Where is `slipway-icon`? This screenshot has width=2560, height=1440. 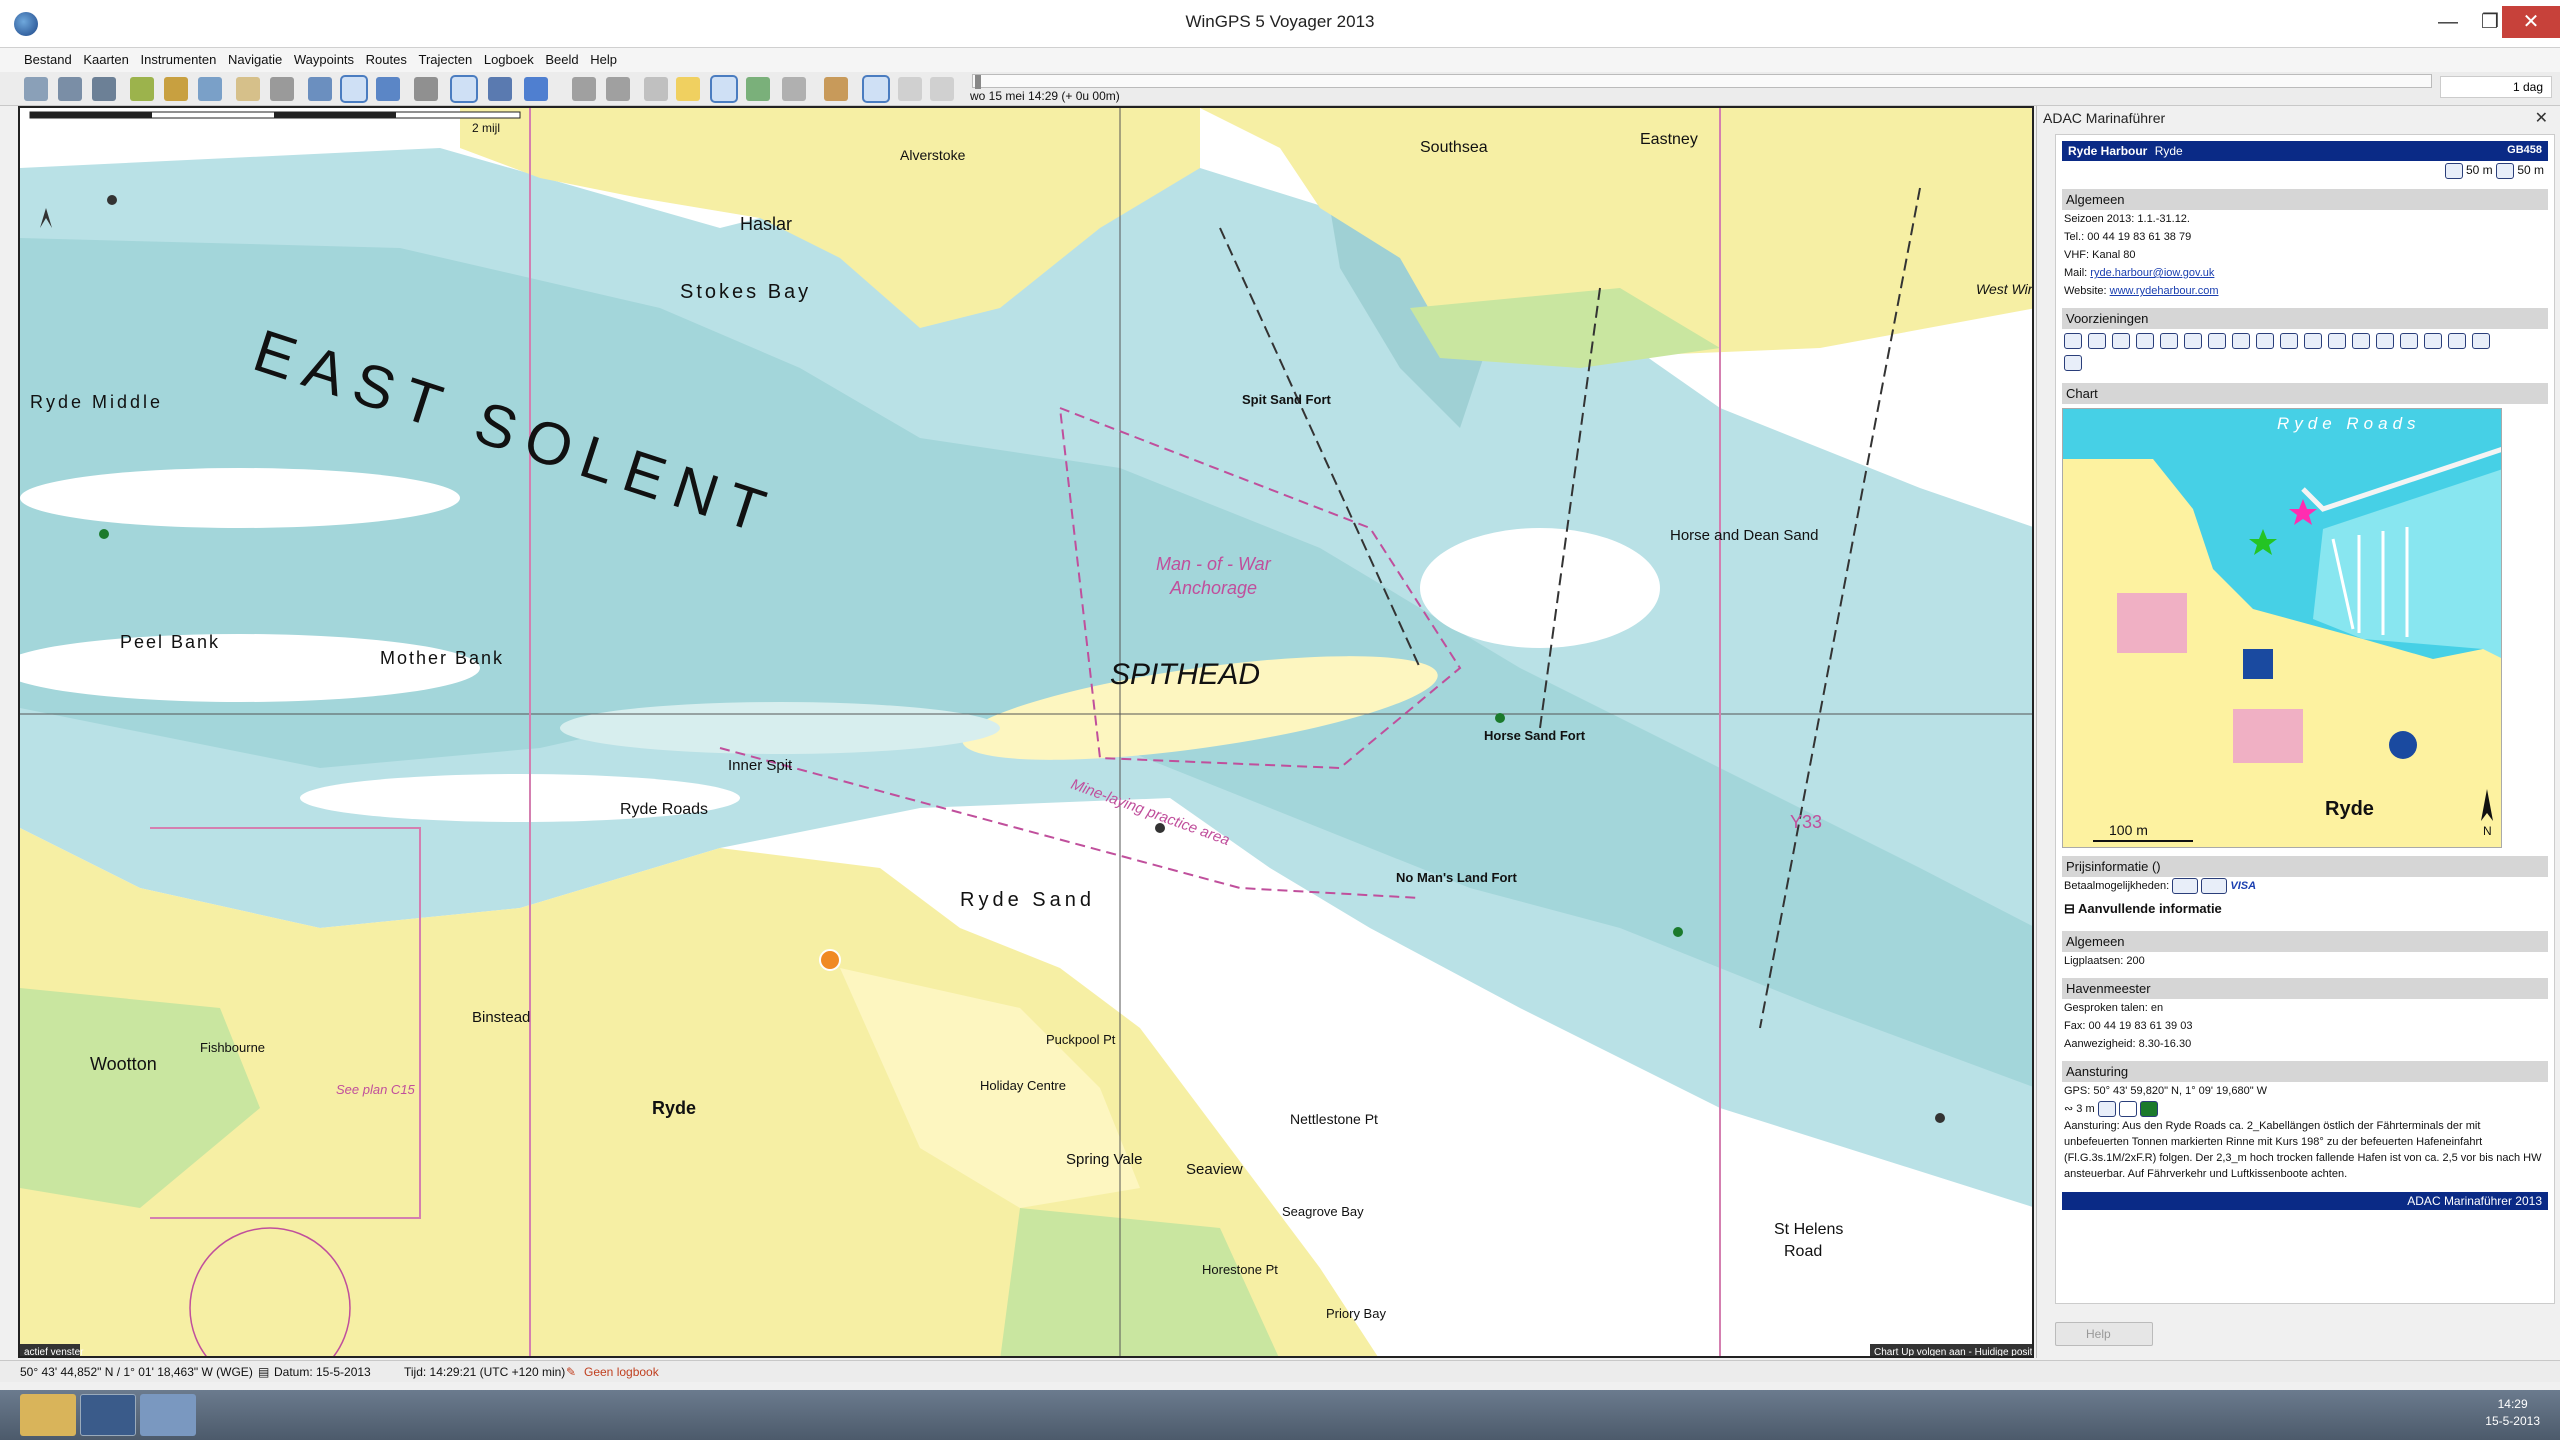 slipway-icon is located at coordinates (2097, 341).